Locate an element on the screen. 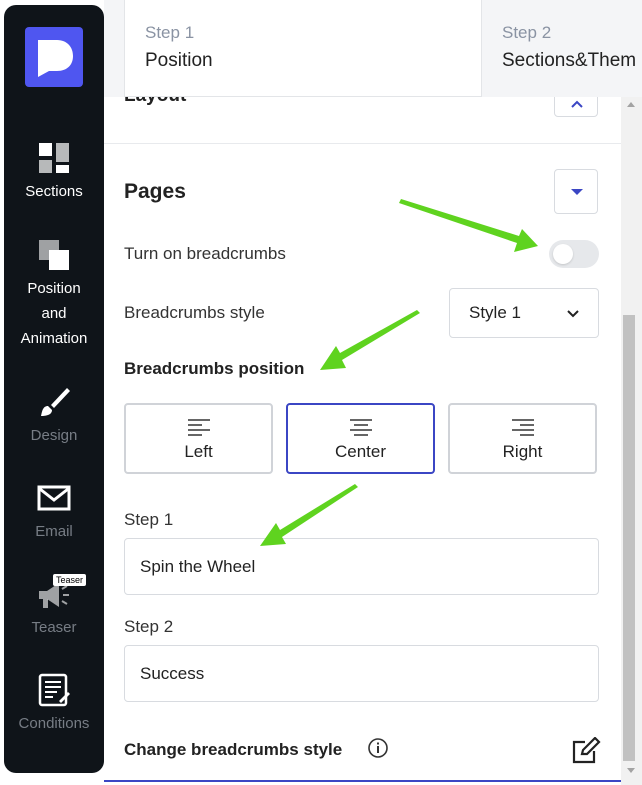 The height and width of the screenshot is (785, 642). align-right-icon is located at coordinates (522, 427).